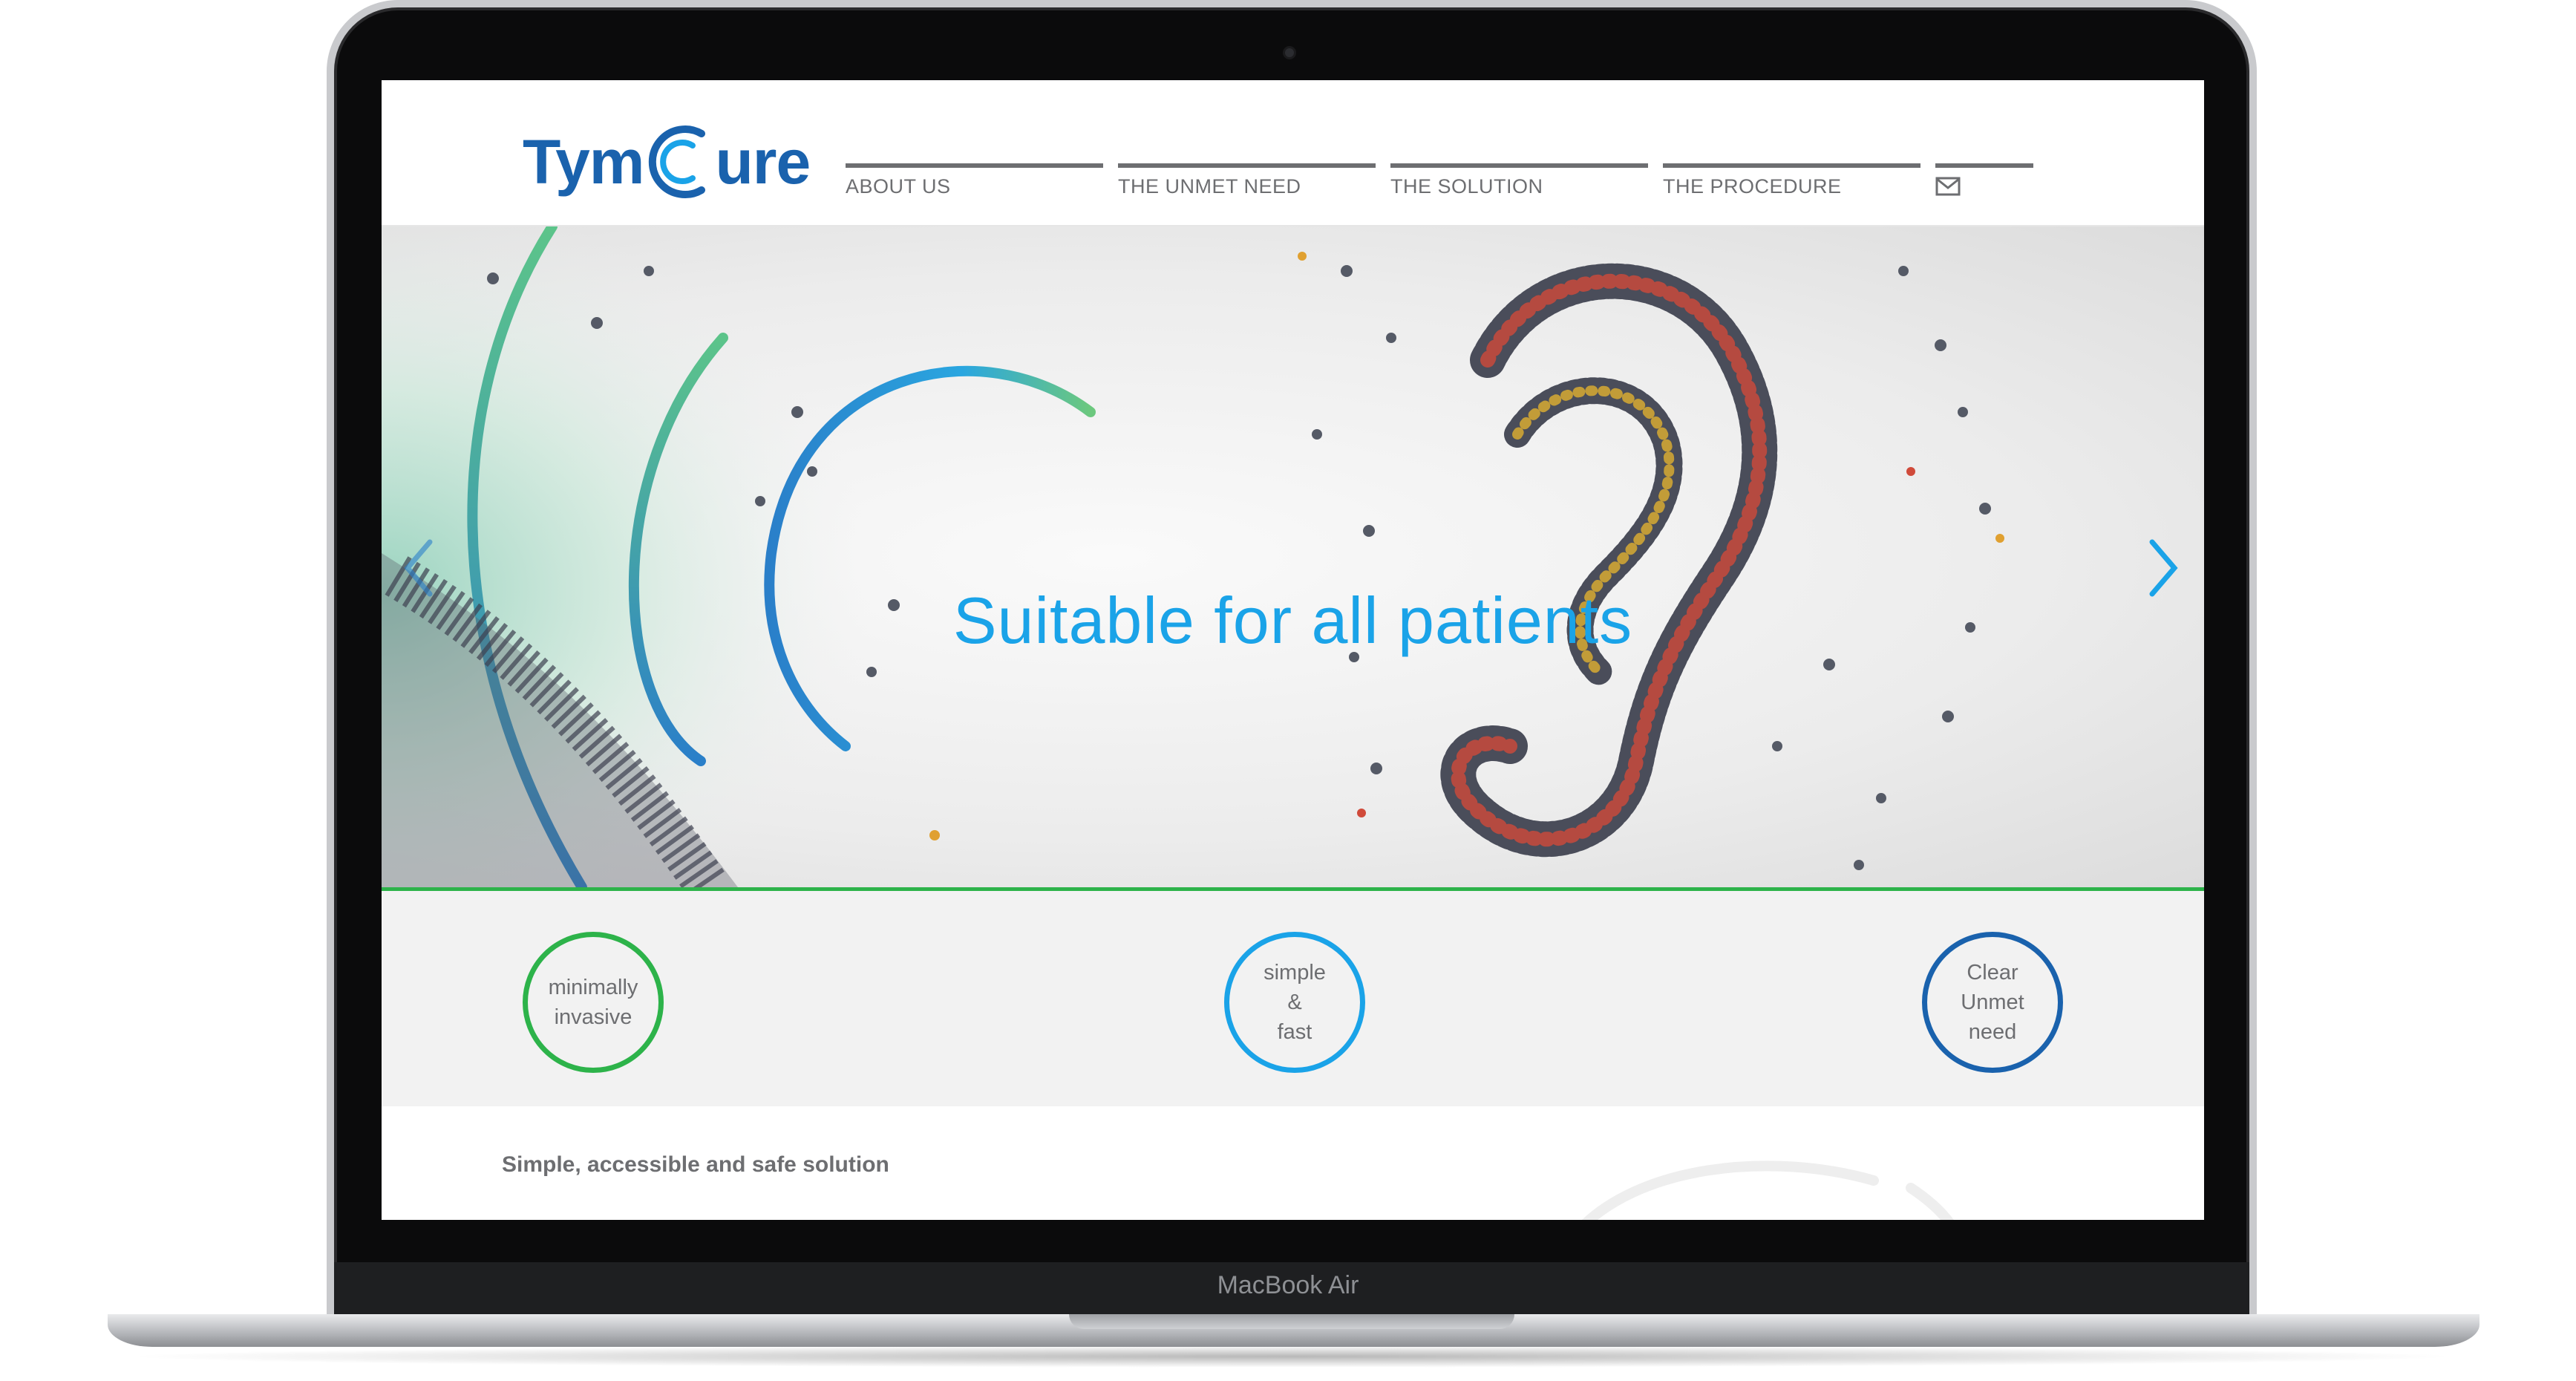 Image resolution: width=2576 pixels, height=1381 pixels. What do you see at coordinates (1288, 1285) in the screenshot?
I see `laptop-model-label: MacBook Air` at bounding box center [1288, 1285].